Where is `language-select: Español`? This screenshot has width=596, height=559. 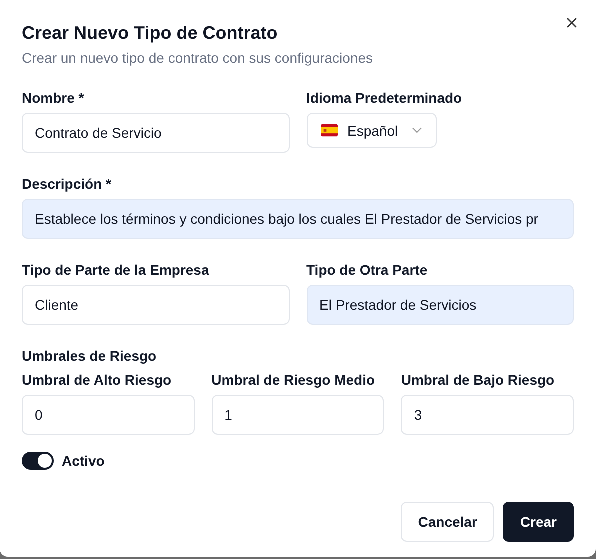 language-select: Español is located at coordinates (371, 130).